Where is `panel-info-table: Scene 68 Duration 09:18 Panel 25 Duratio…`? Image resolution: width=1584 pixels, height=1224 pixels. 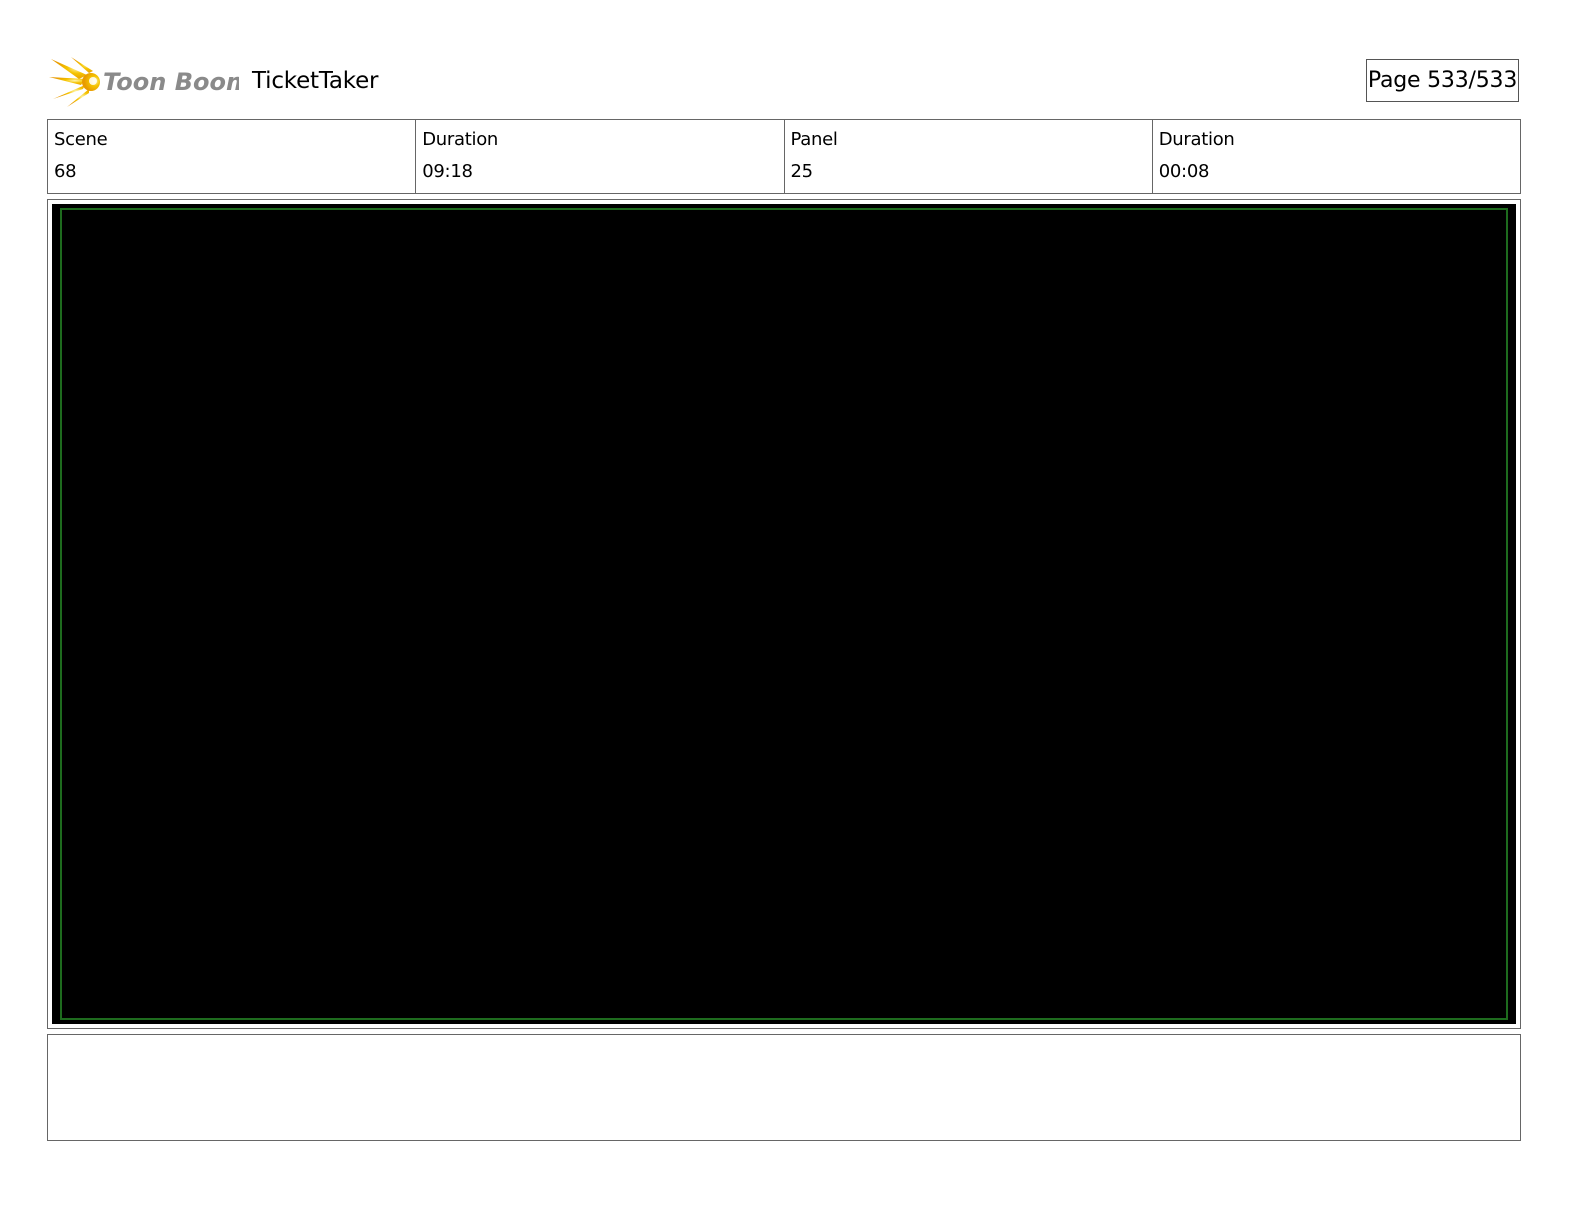
panel-info-table: Scene 68 Duration 09:18 Panel 25 Duratio… is located at coordinates (784, 156).